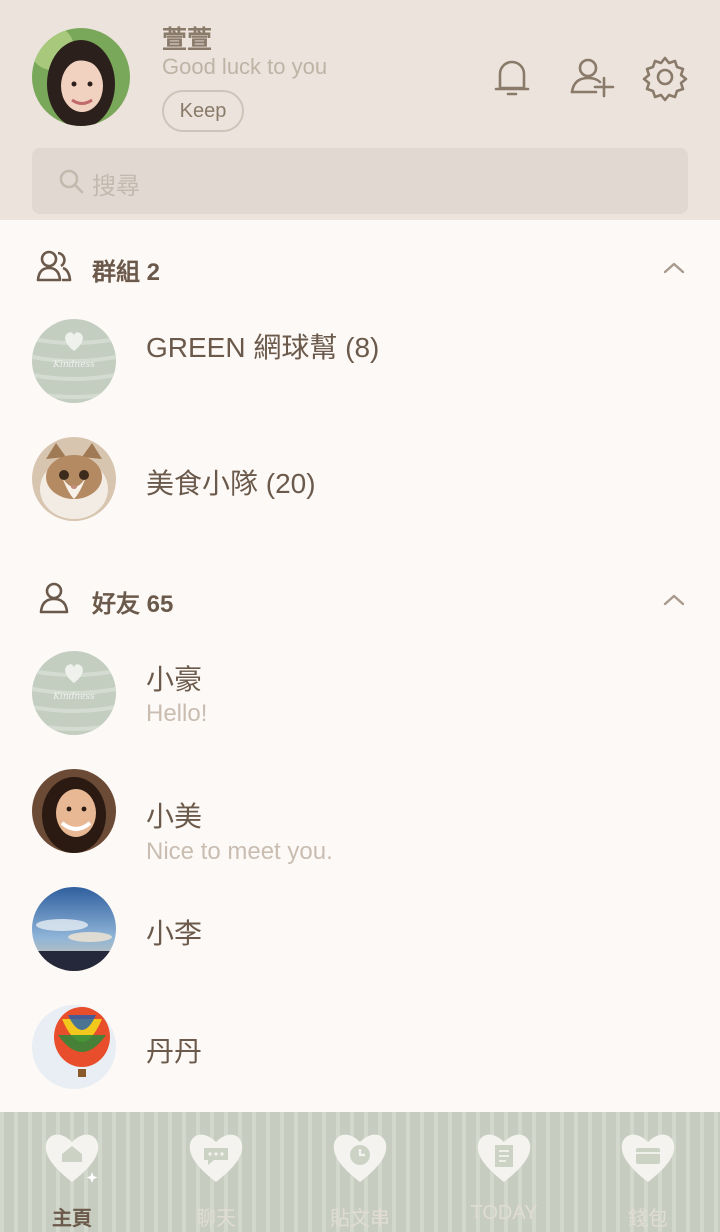  Describe the element at coordinates (126, 272) in the screenshot. I see `groups-section-title: 群組 2` at that location.